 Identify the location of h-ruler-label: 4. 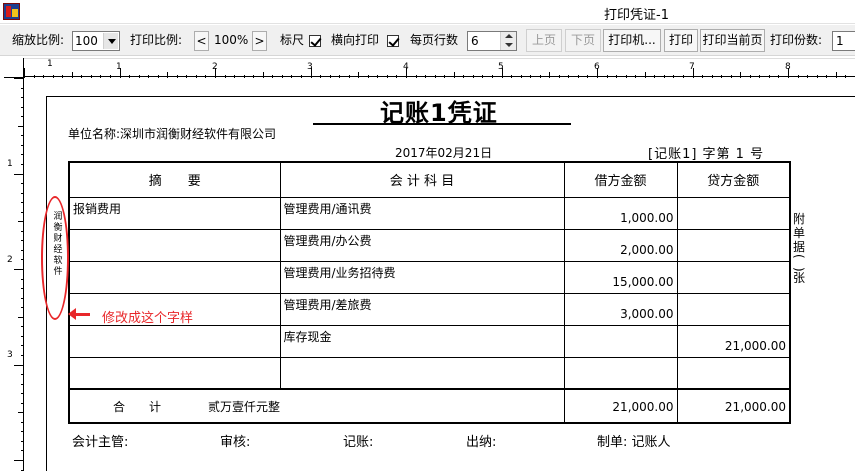
(406, 67).